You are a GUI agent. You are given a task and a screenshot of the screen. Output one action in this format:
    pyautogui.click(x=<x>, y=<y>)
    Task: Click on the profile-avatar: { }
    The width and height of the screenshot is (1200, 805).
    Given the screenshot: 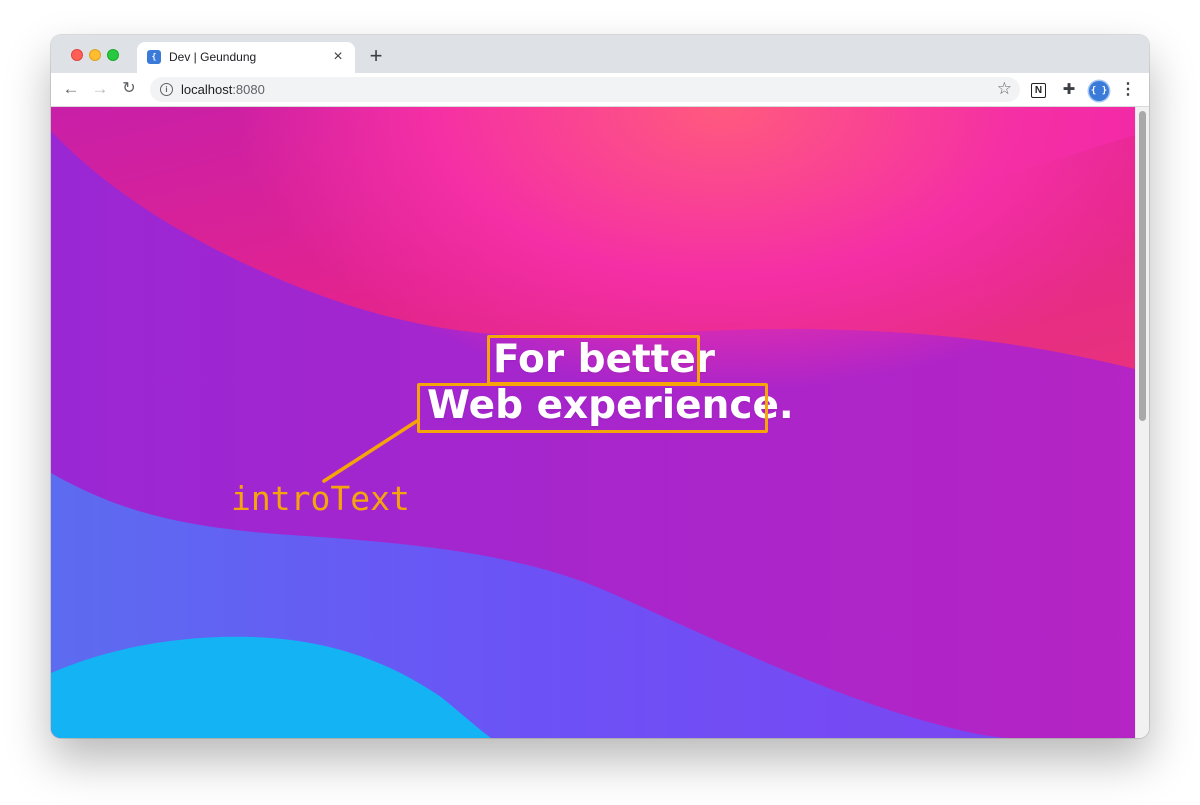 What is the action you would take?
    pyautogui.click(x=1099, y=91)
    